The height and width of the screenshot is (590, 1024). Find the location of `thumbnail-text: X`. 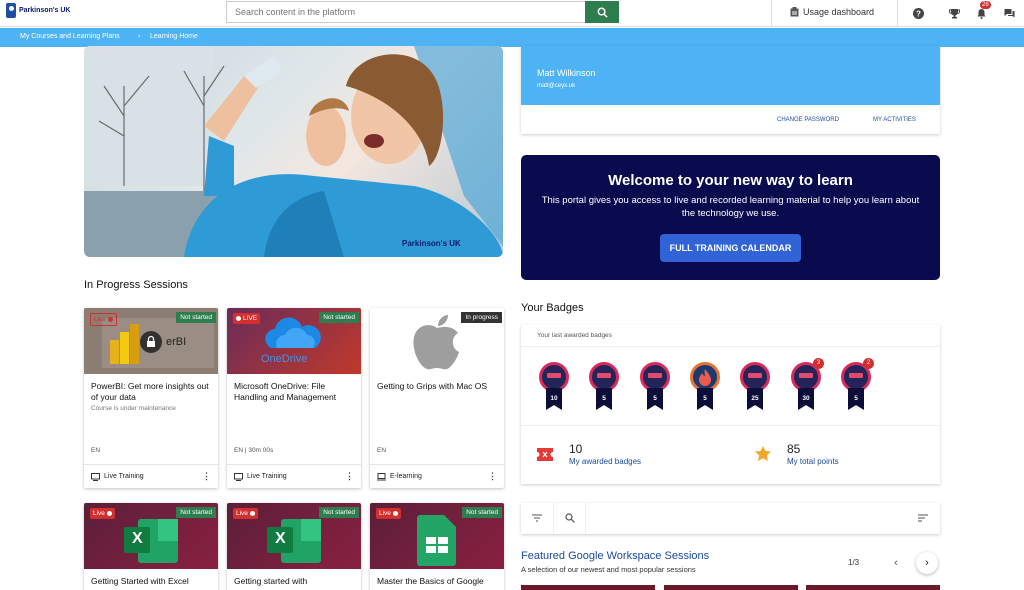

thumbnail-text: X is located at coordinates (280, 538).